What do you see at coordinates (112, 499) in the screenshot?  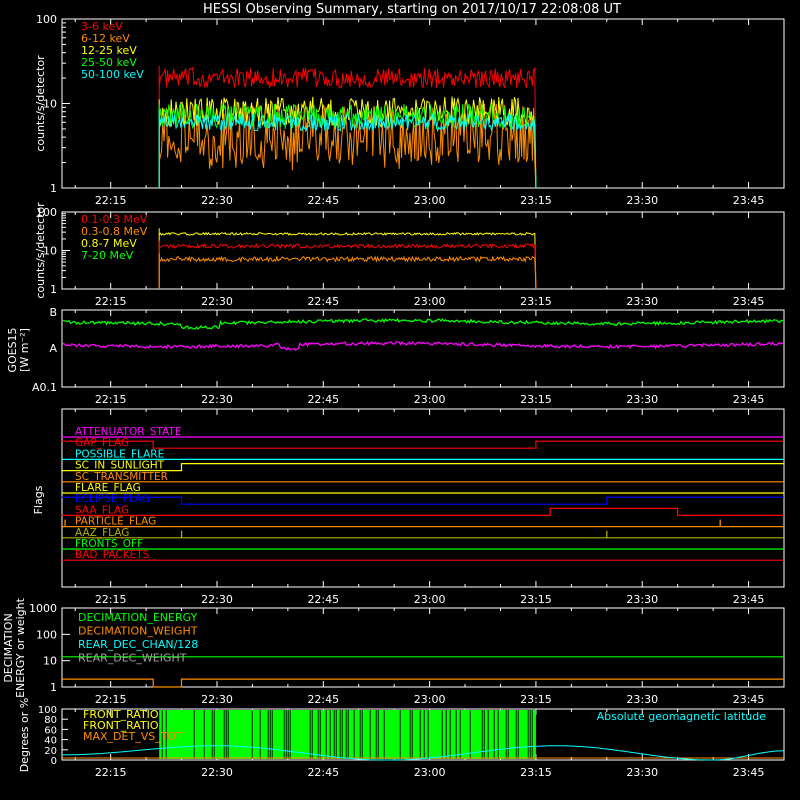 I see `flags-label-6: ECLIPSE_FLAG` at bounding box center [112, 499].